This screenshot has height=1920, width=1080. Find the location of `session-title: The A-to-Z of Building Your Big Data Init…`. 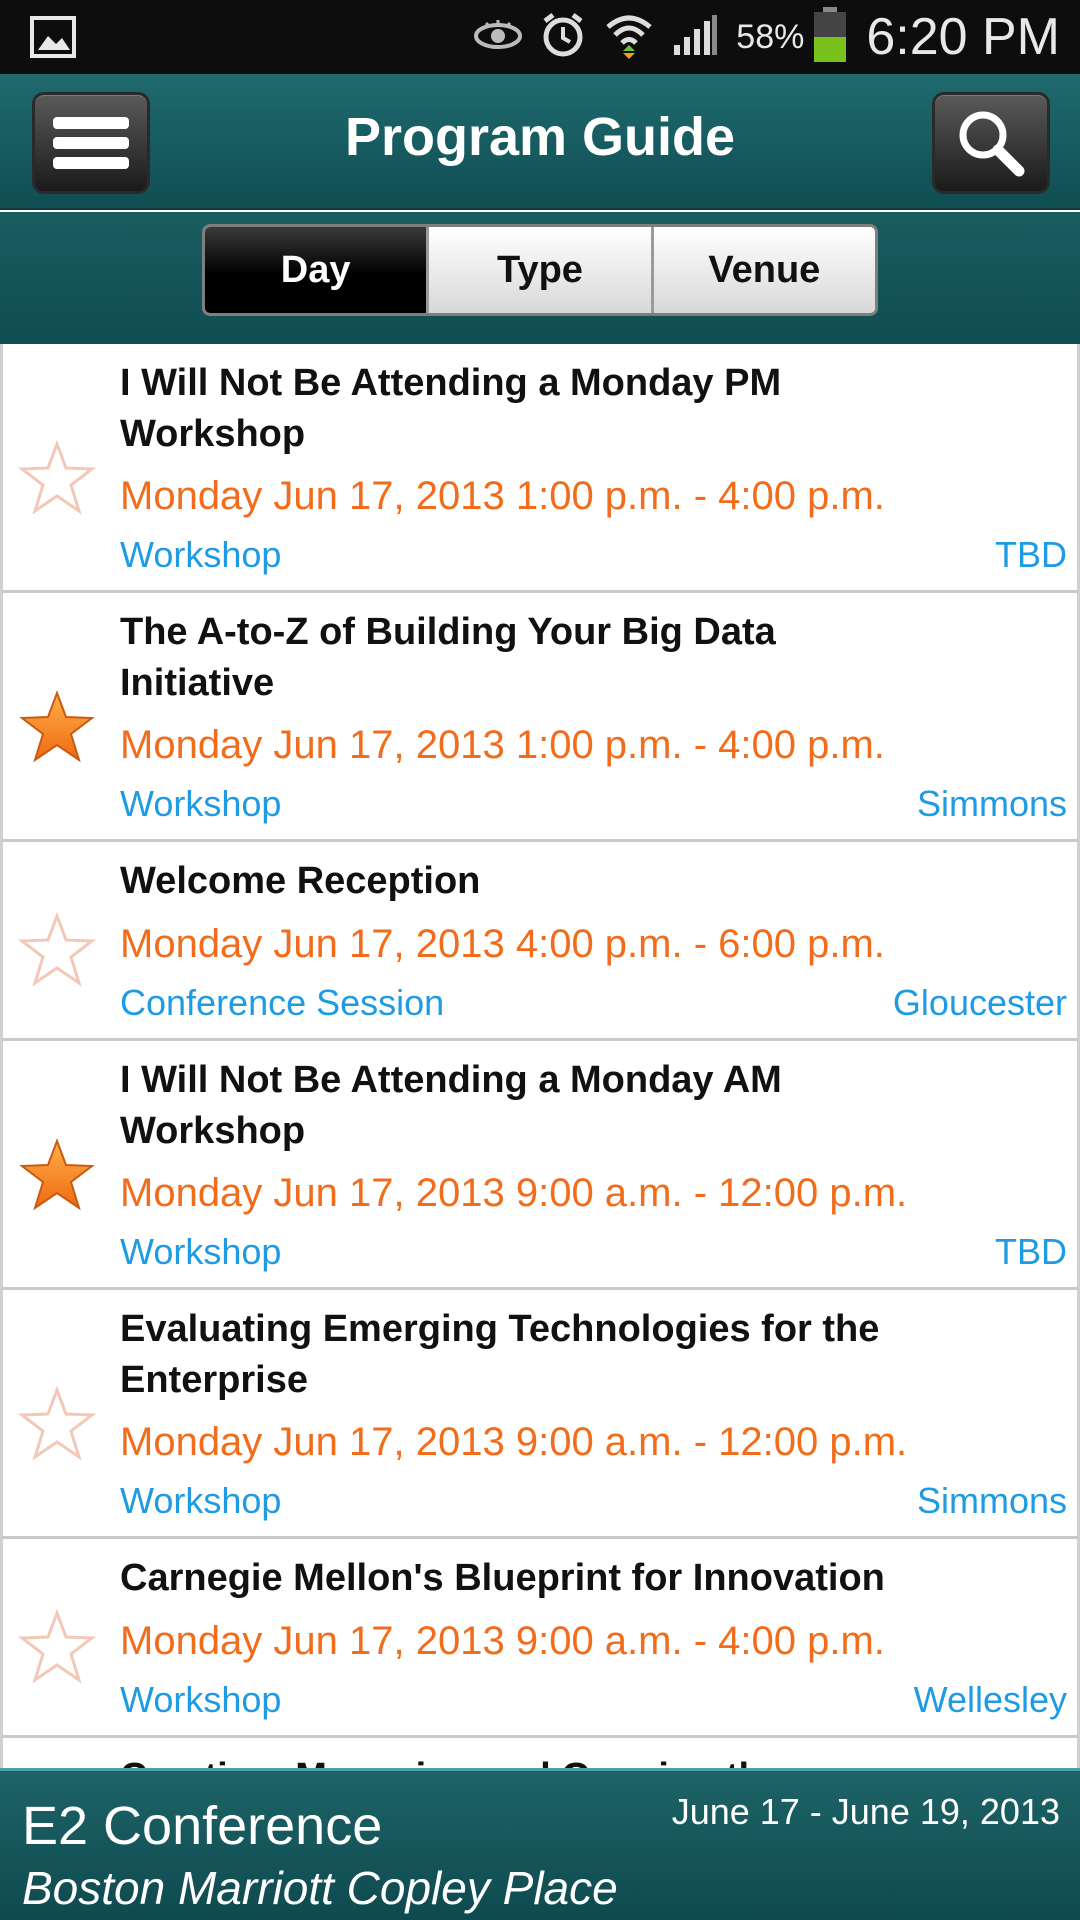

session-title: The A-to-Z of Building Your Big Data Init… is located at coordinates (448, 657).